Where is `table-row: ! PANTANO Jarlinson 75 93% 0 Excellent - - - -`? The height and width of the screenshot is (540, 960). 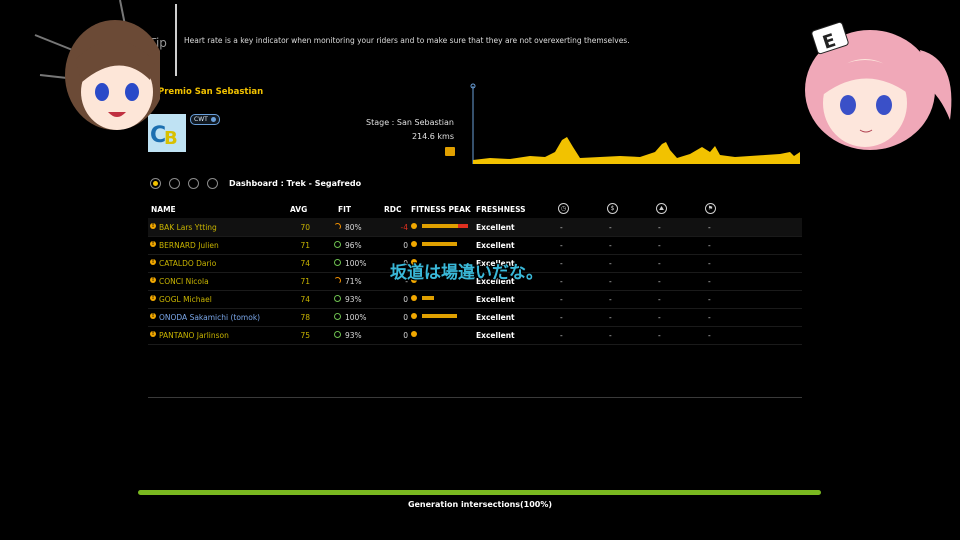 table-row: ! PANTANO Jarlinson 75 93% 0 Excellent - - - - is located at coordinates (475, 335).